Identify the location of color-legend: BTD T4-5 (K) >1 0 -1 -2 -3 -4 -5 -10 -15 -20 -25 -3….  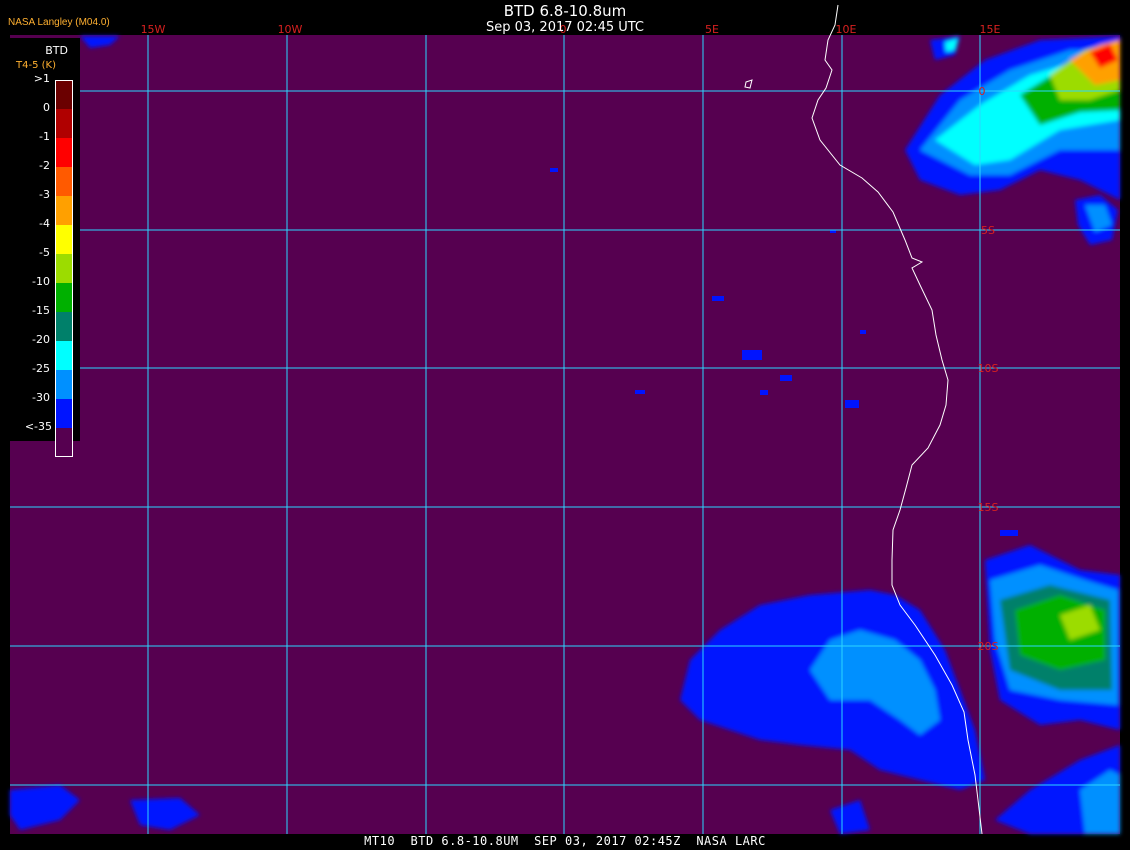
(44, 247).